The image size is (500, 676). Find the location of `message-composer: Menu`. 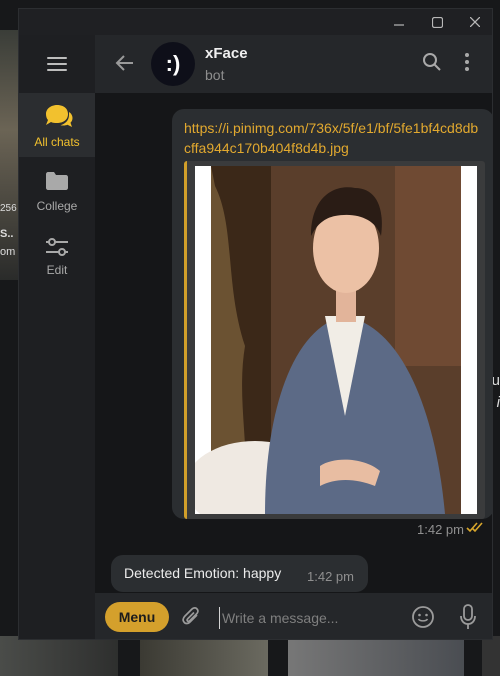

message-composer: Menu is located at coordinates (293, 616).